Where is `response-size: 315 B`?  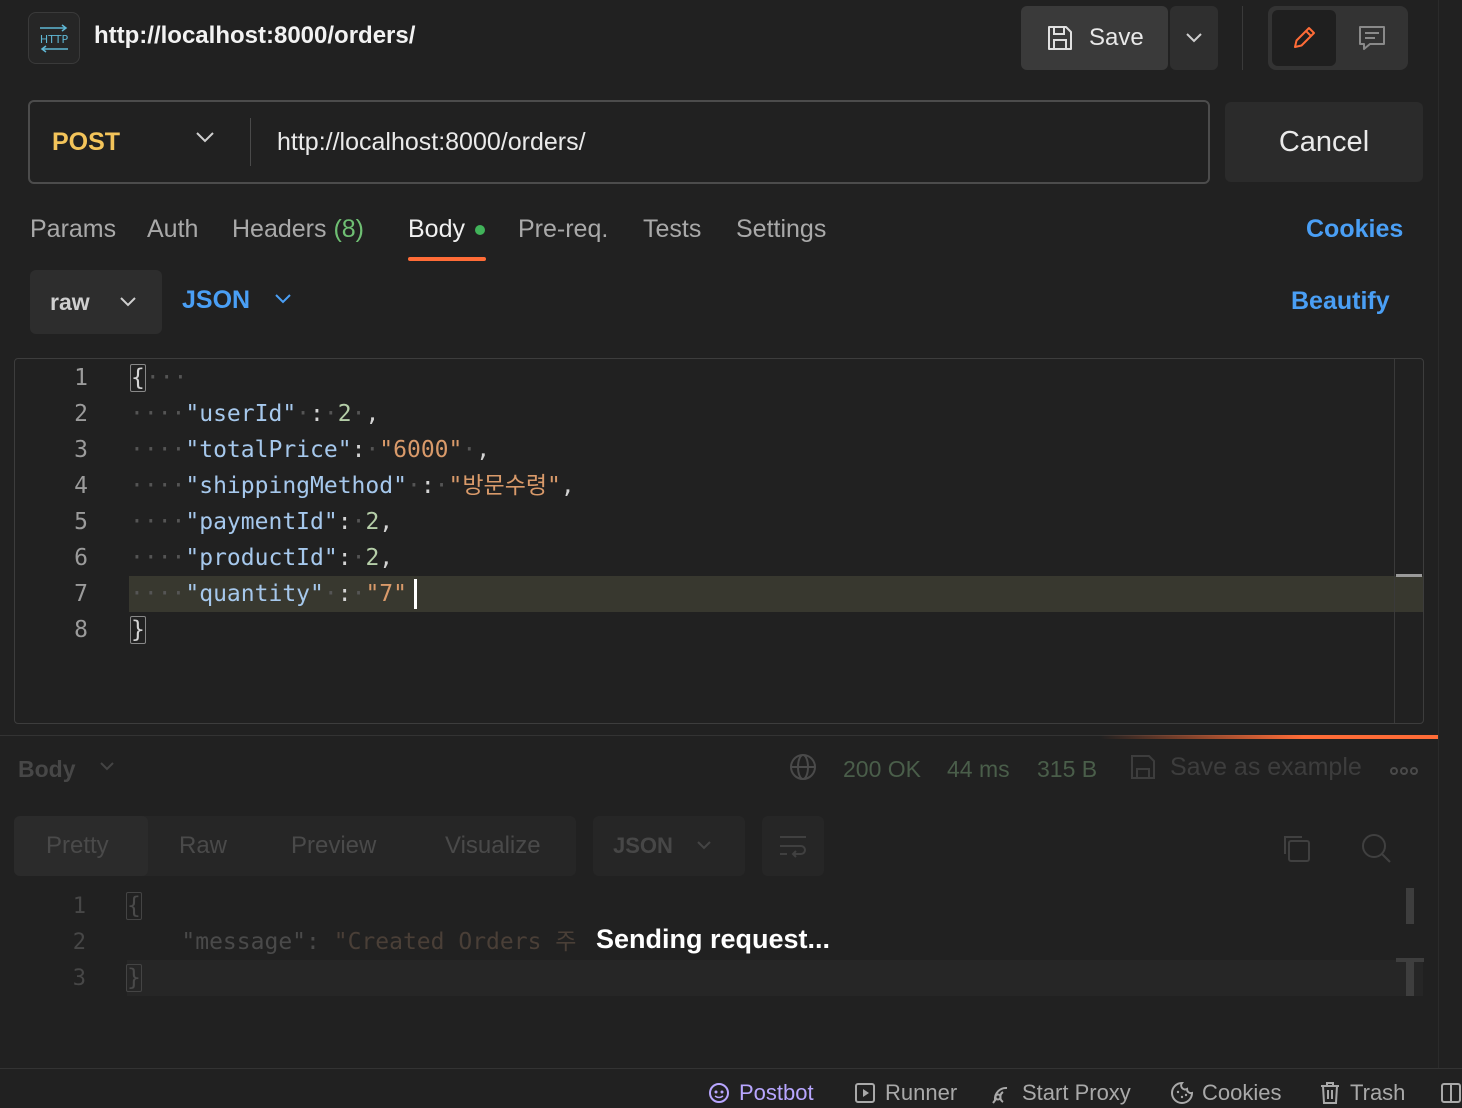
response-size: 315 B is located at coordinates (1067, 769).